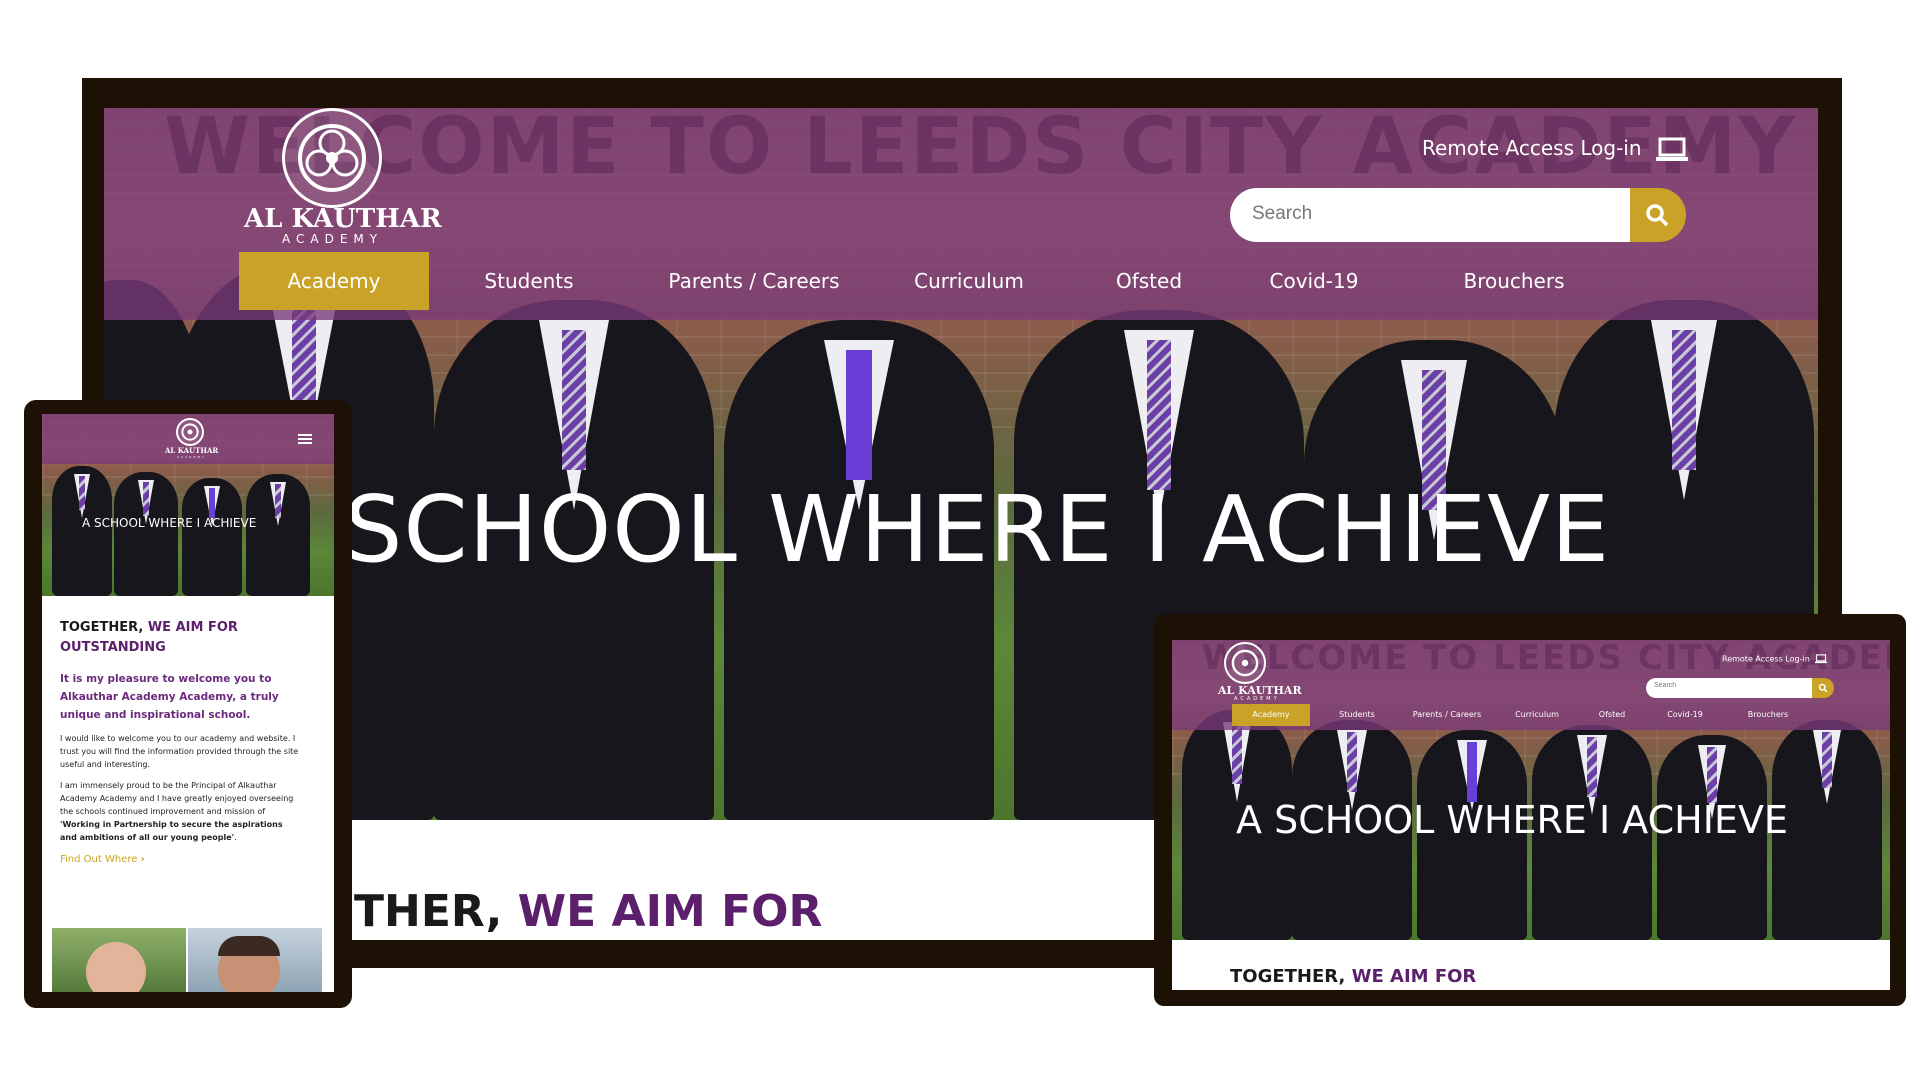 Image resolution: width=1920 pixels, height=1080 pixels. What do you see at coordinates (1245, 663) in the screenshot?
I see `tablet-academy-crest-icon` at bounding box center [1245, 663].